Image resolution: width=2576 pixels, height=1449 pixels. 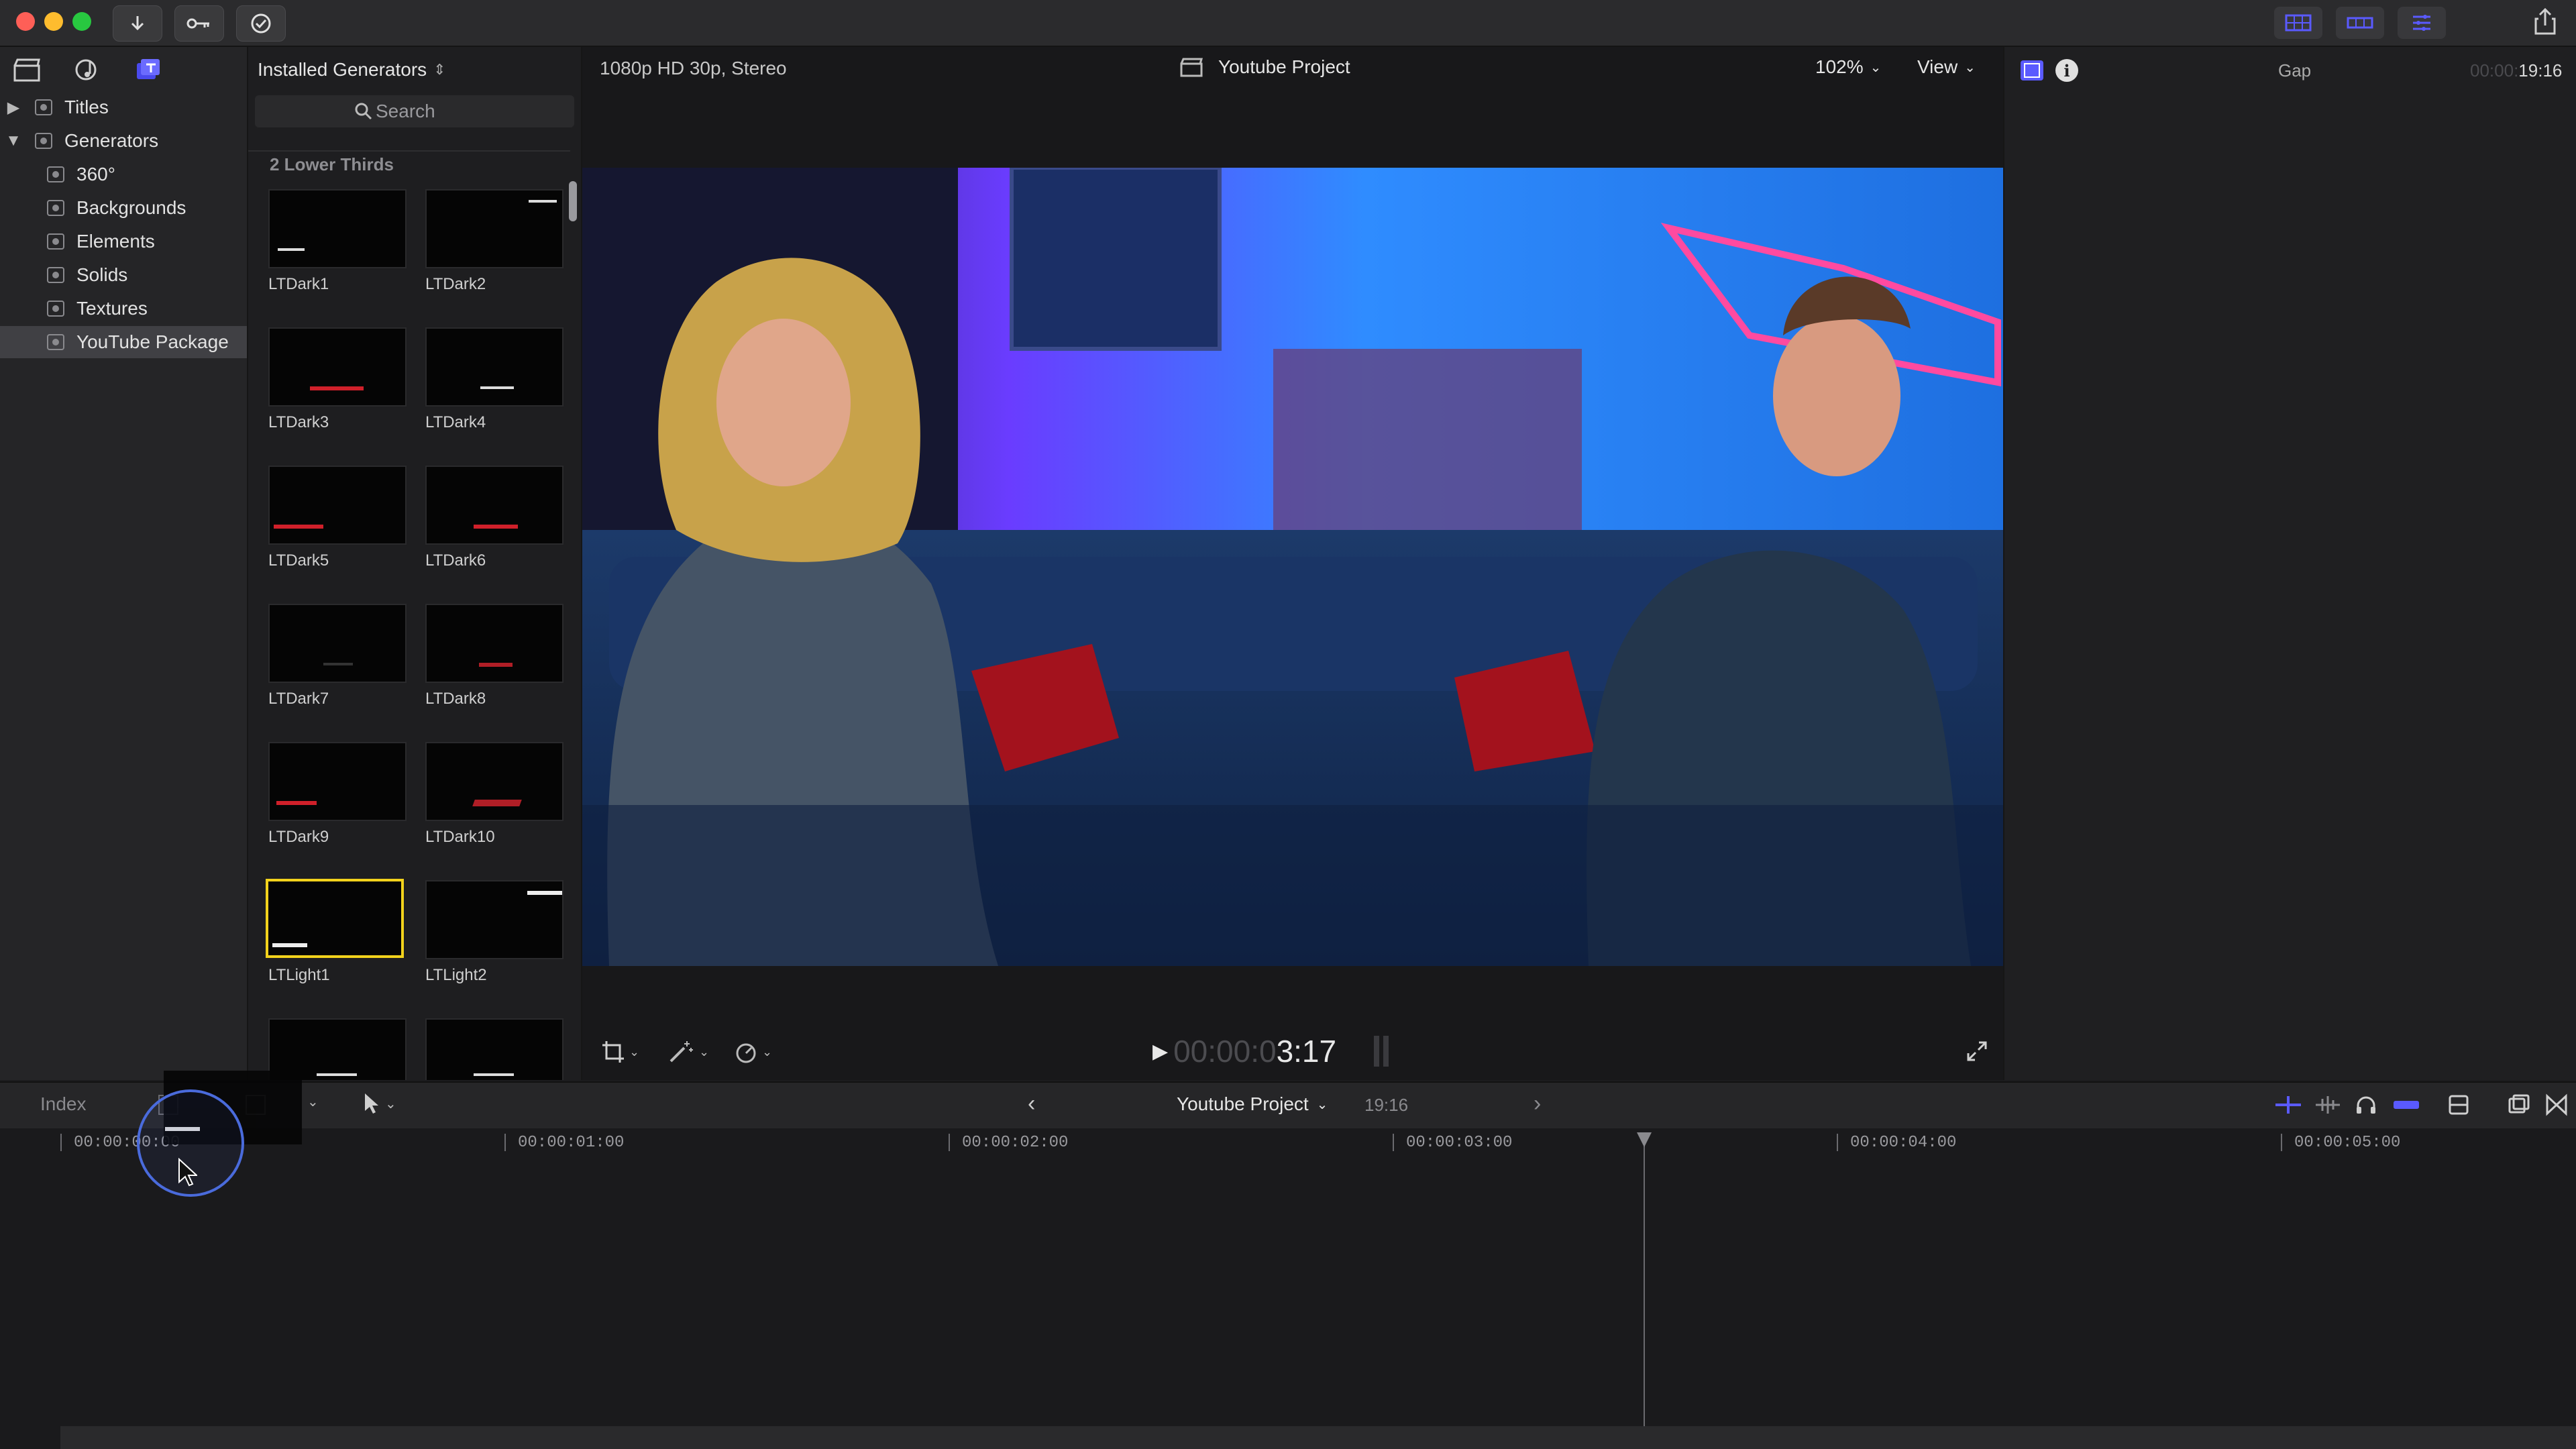 What do you see at coordinates (494, 781) in the screenshot?
I see `generator-thumb-ltdark10` at bounding box center [494, 781].